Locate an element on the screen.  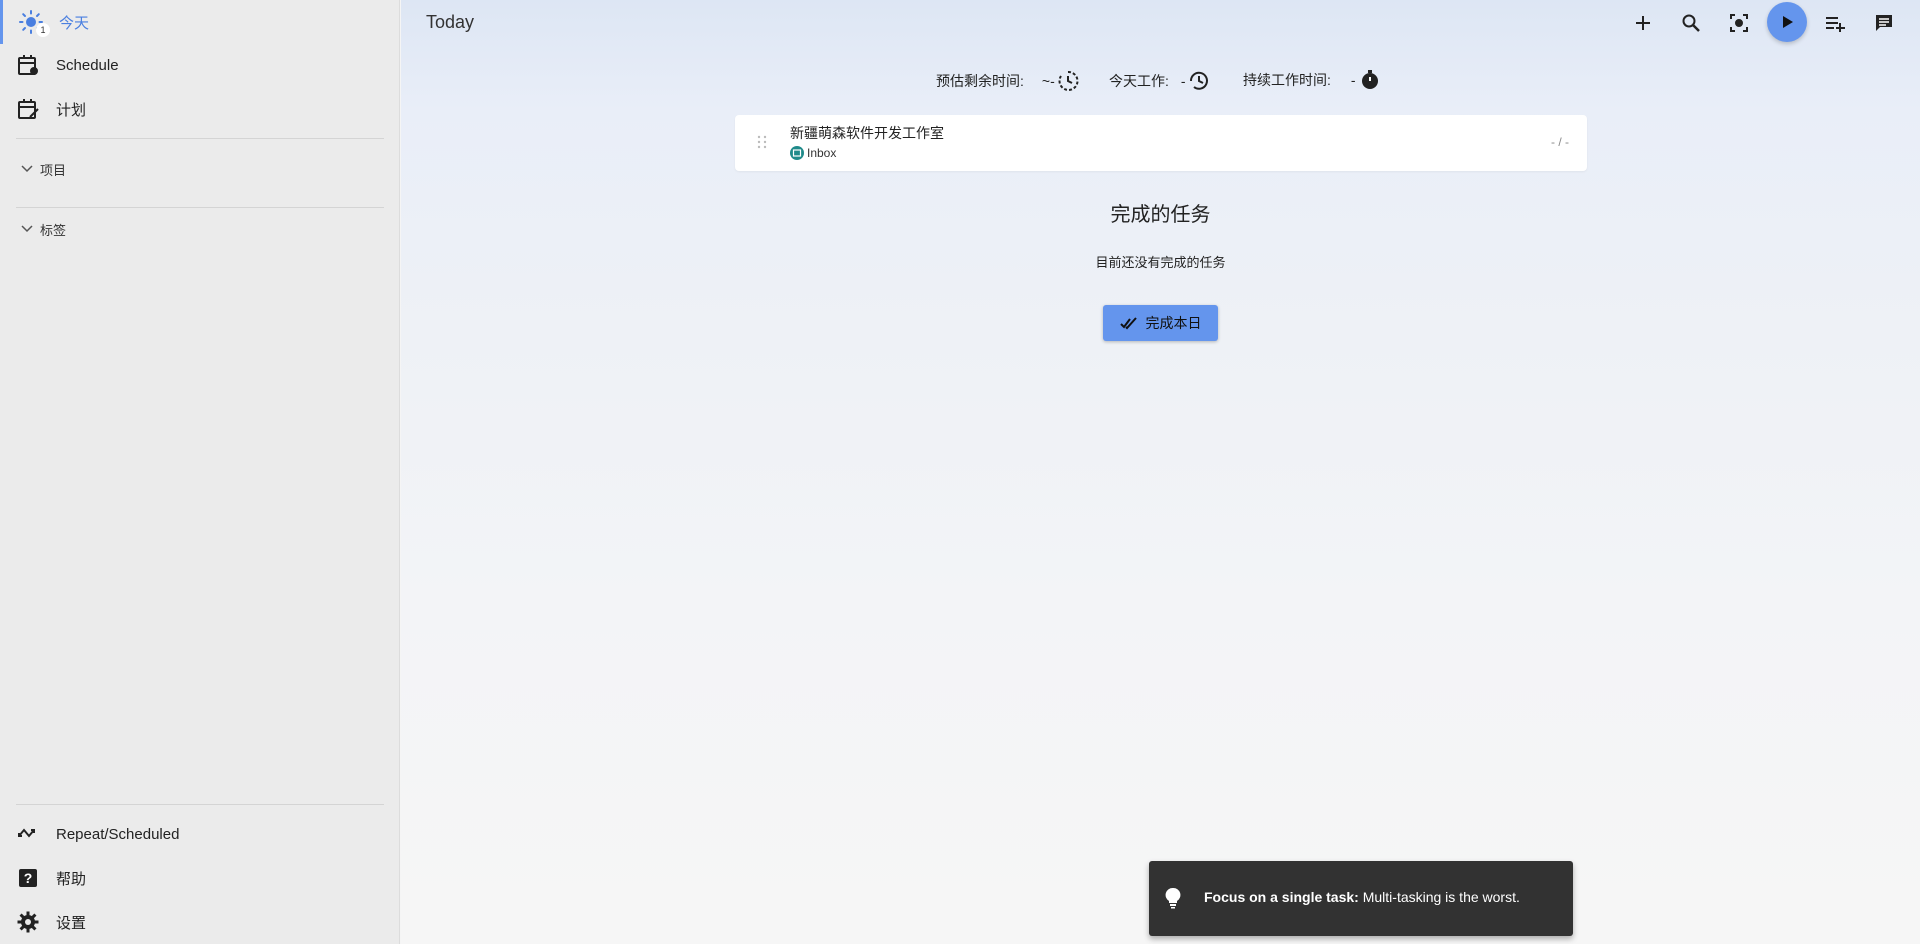
task-project-tag: Inbox is located at coordinates (813, 153).